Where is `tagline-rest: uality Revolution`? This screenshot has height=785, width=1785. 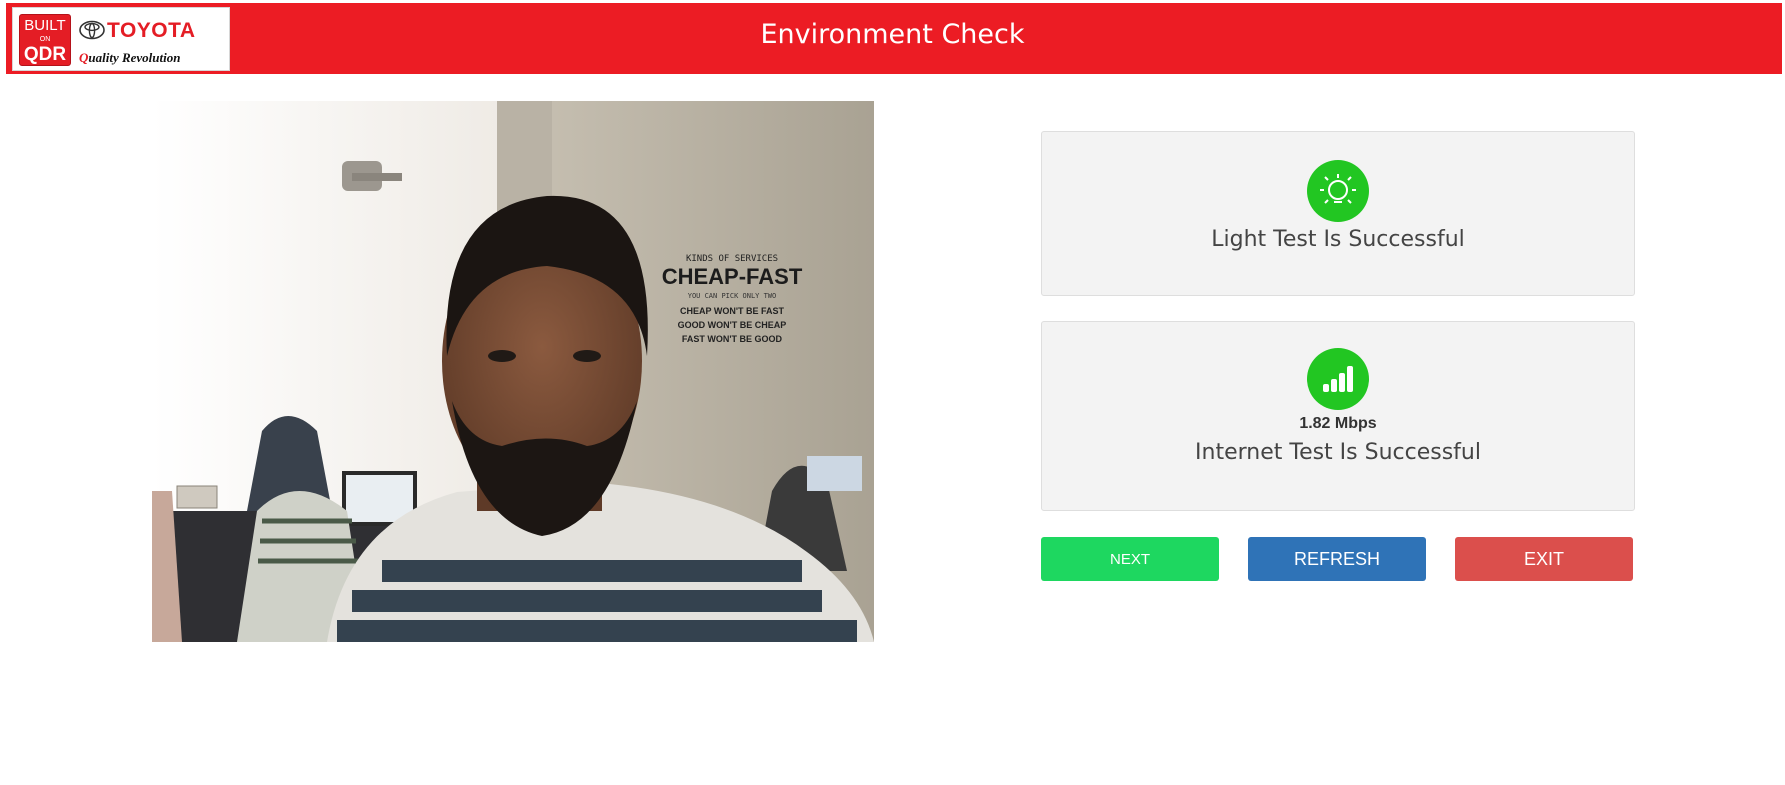
tagline-rest: uality Revolution is located at coordinates (134, 57).